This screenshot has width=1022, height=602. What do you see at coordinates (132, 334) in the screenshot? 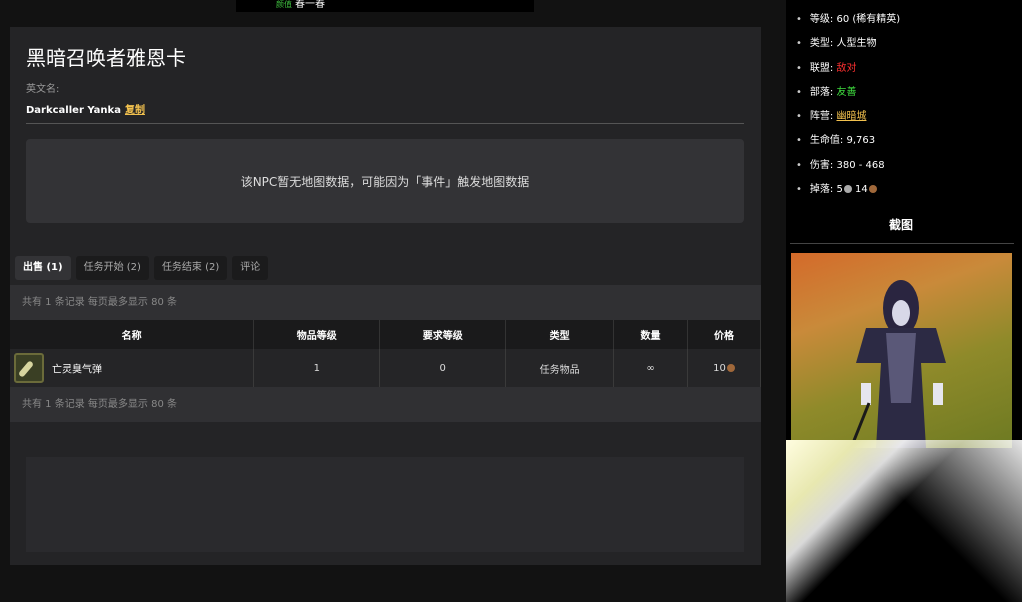
I see `column-header-name: 名称` at bounding box center [132, 334].